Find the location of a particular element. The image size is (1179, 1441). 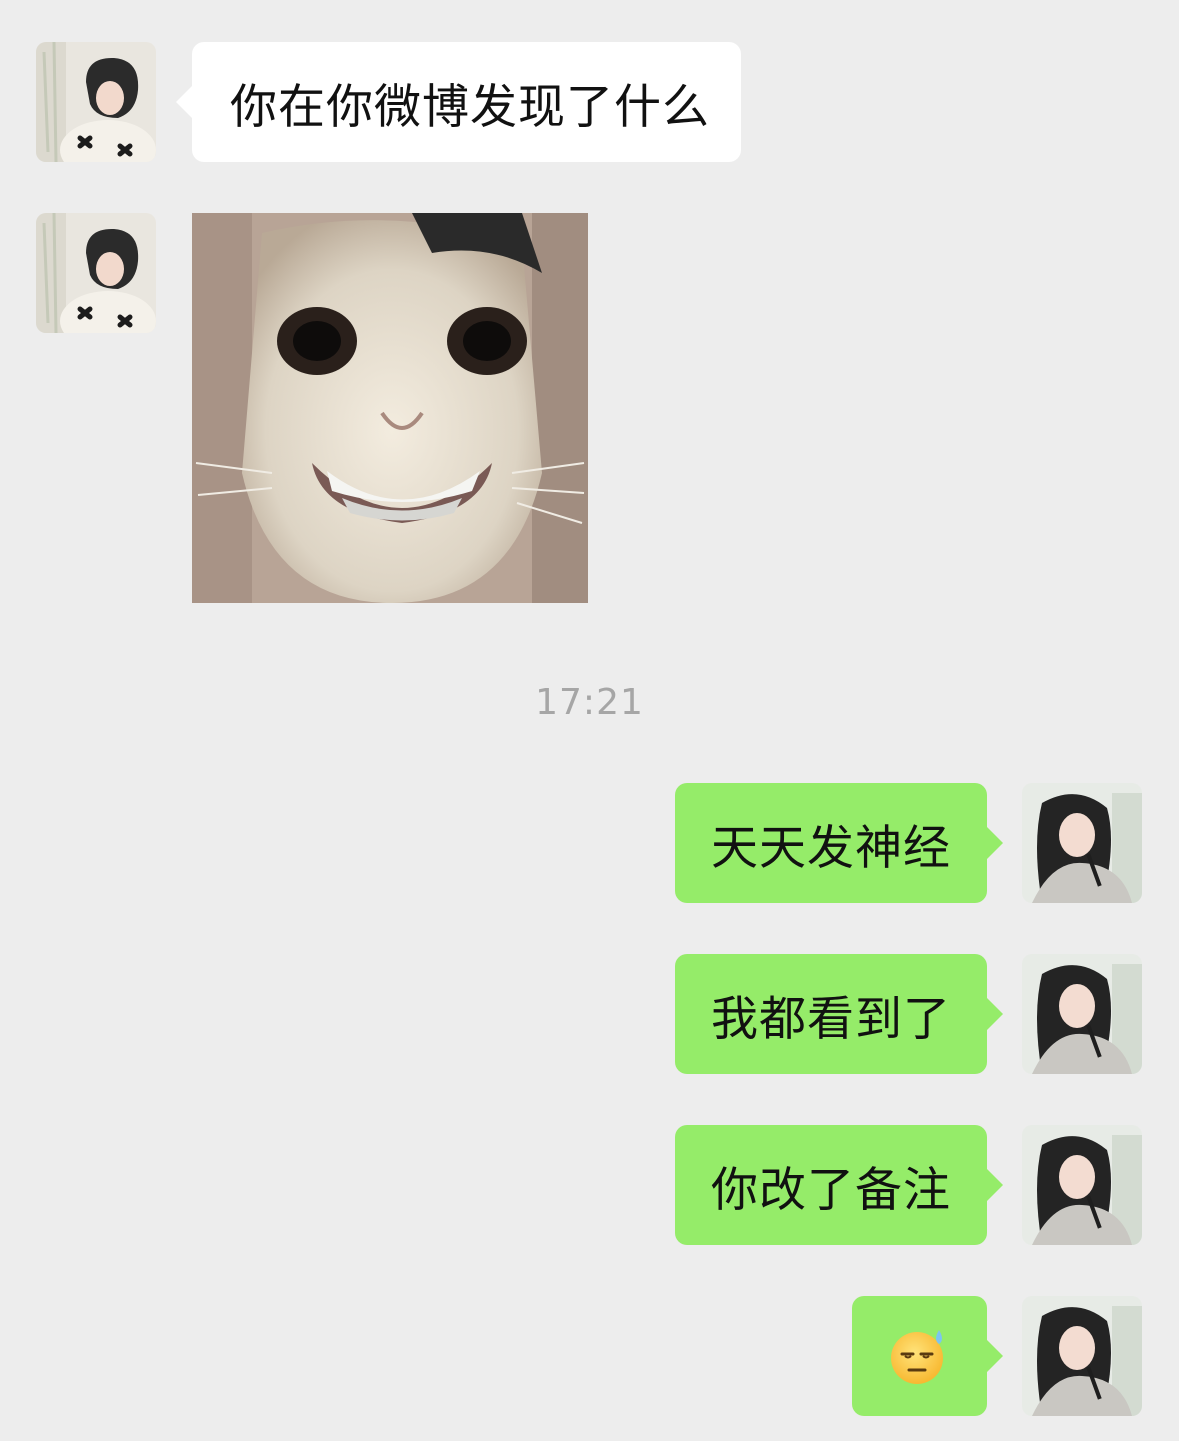

outgoing-emoji-bubble is located at coordinates (927, 1356).